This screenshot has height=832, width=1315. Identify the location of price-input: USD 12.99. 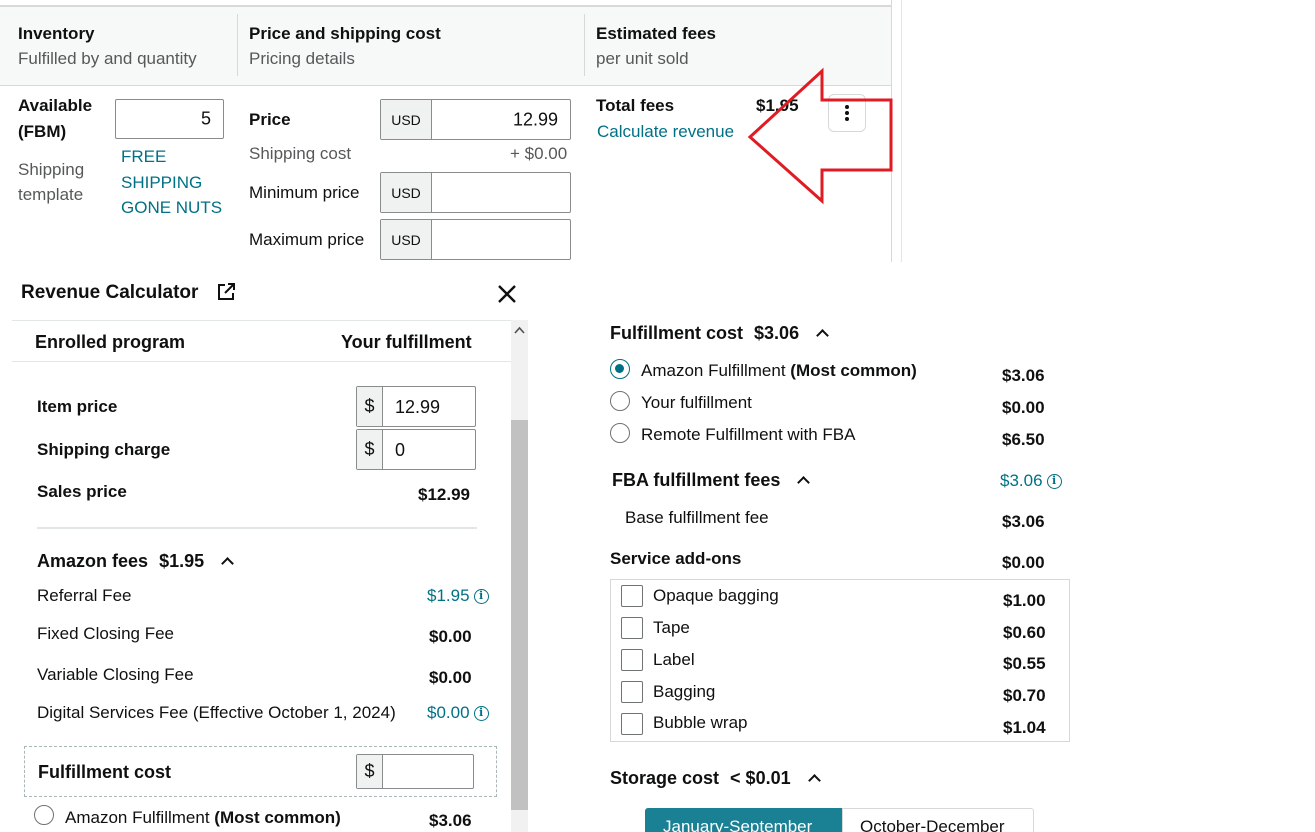
(475, 119).